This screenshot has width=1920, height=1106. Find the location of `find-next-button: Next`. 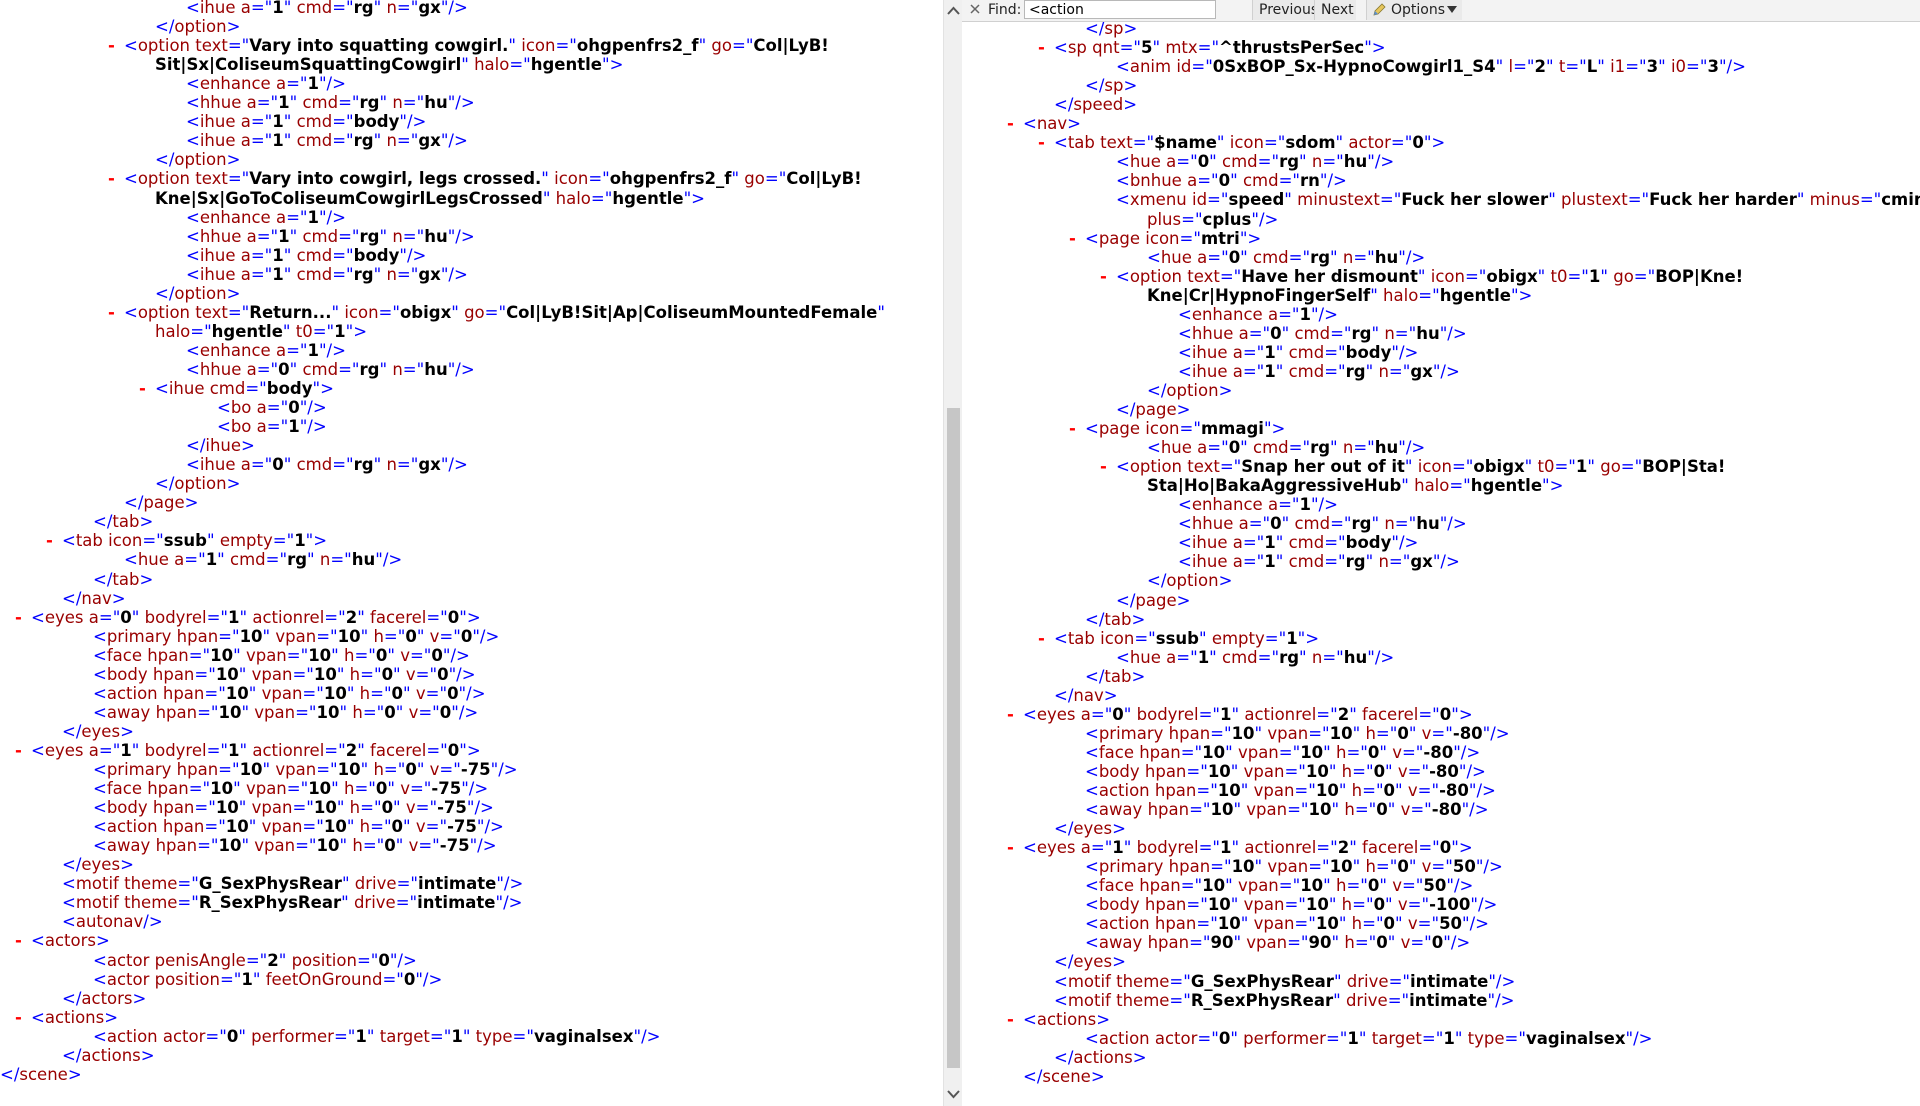

find-next-button: Next is located at coordinates (1335, 10).